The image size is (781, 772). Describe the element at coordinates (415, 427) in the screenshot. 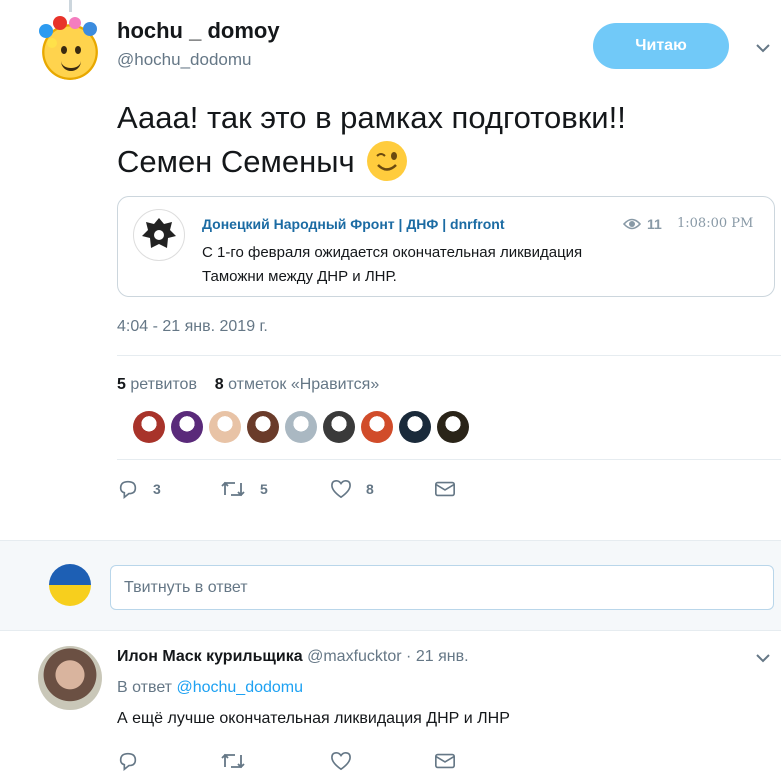

I see `liker-8-avatar` at that location.